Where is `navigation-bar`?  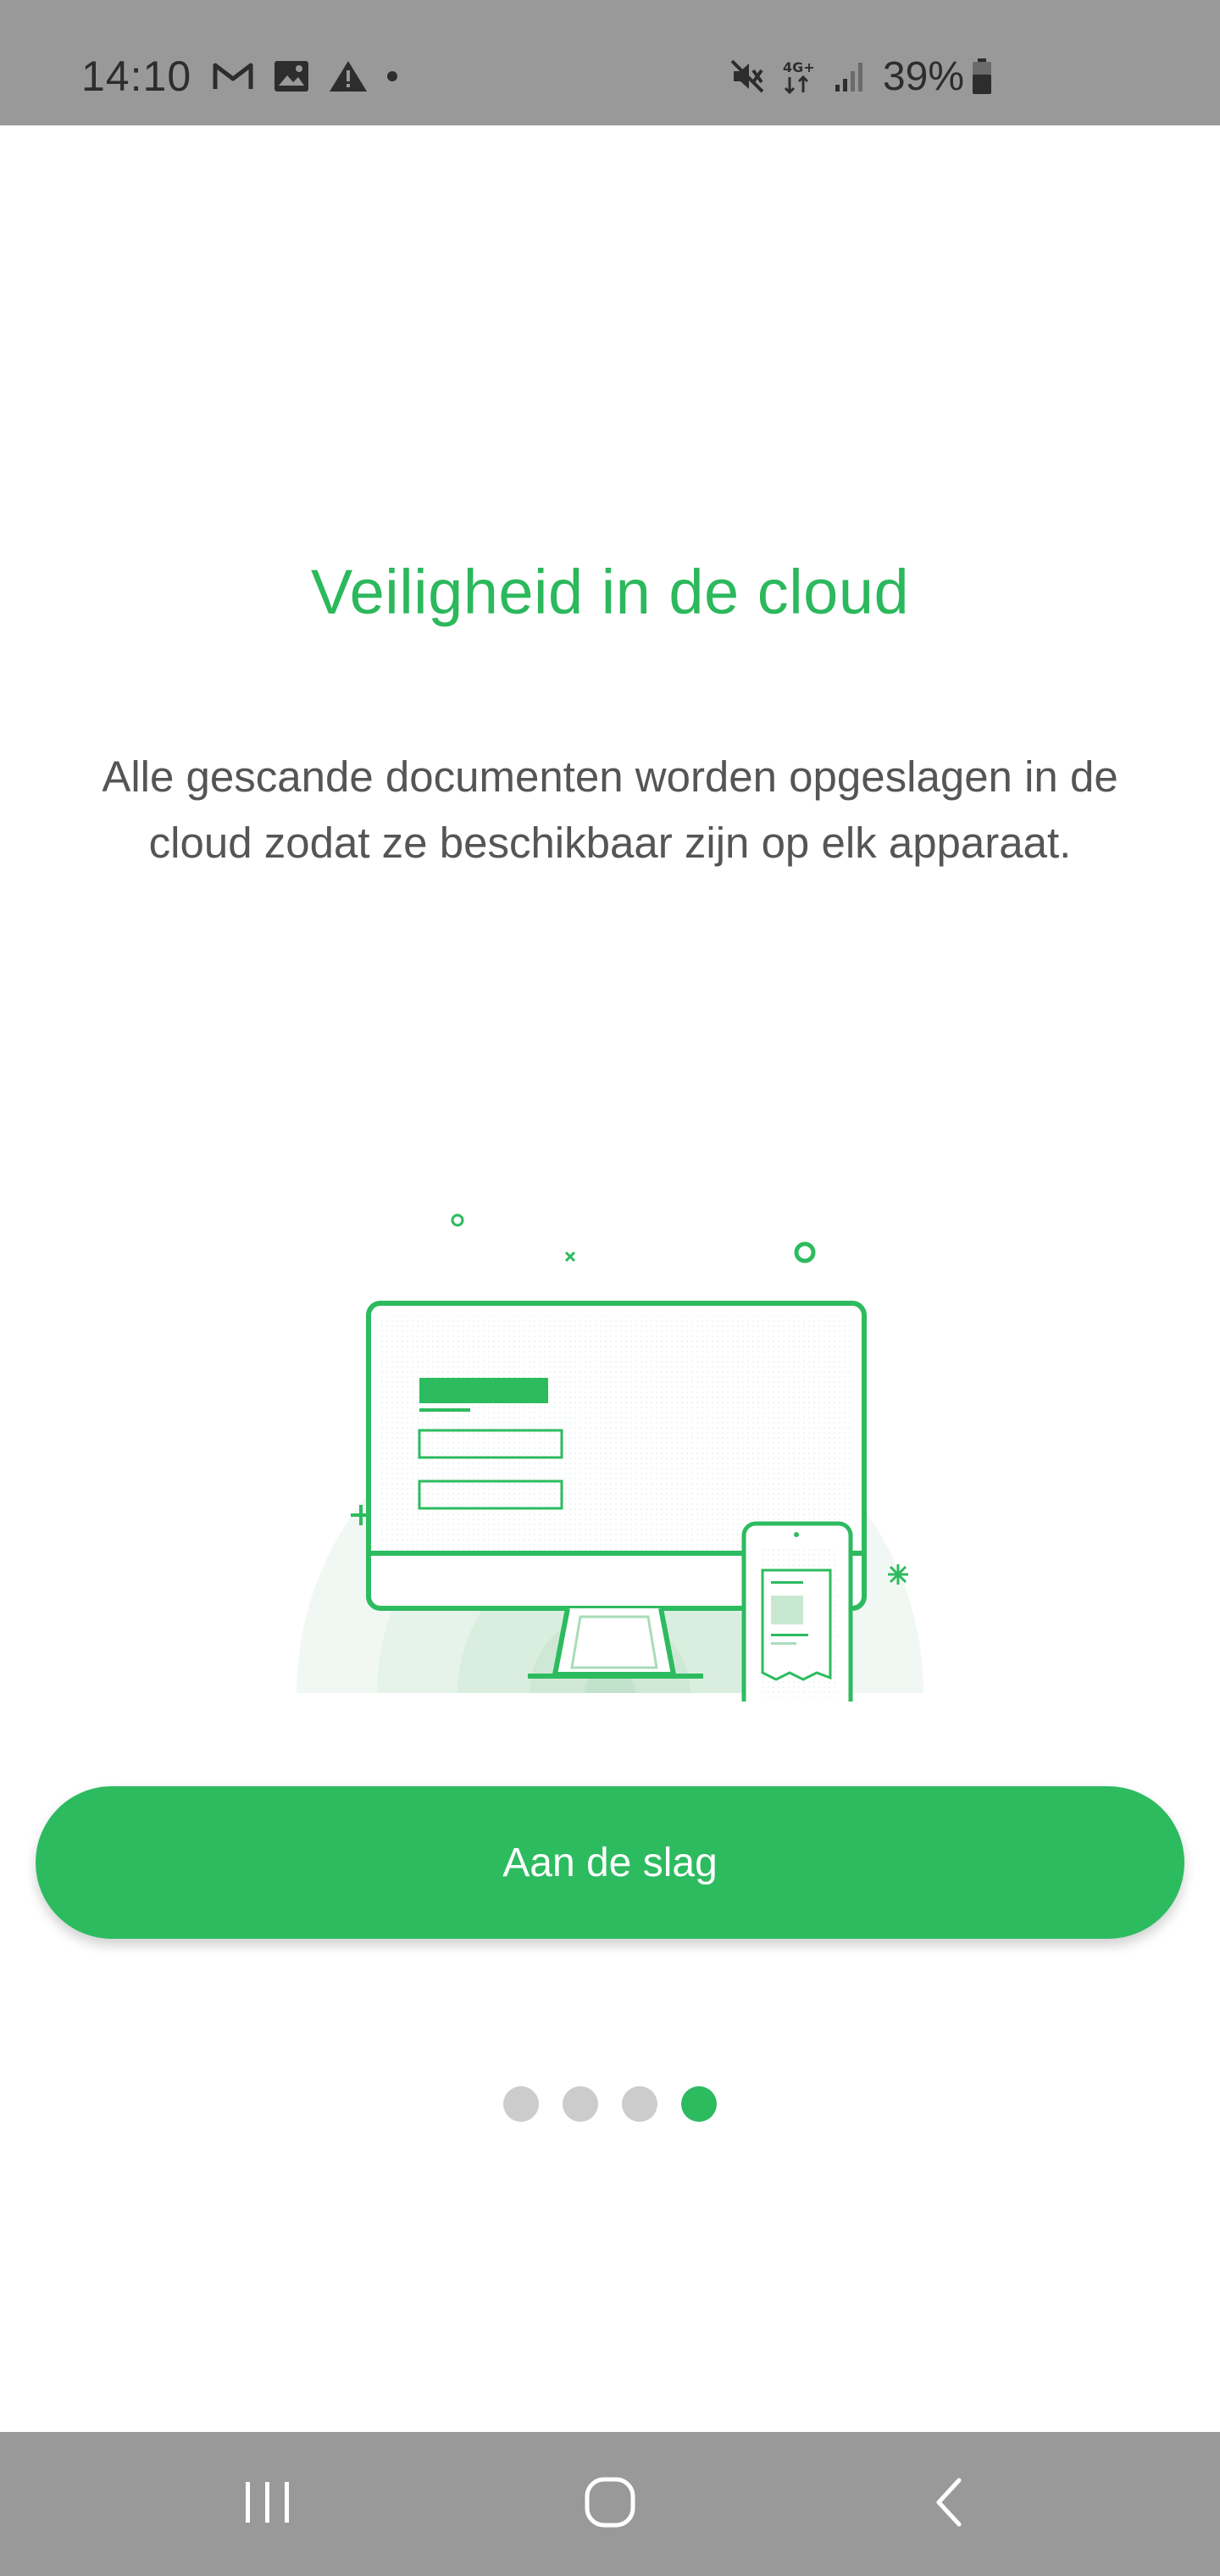 navigation-bar is located at coordinates (610, 2504).